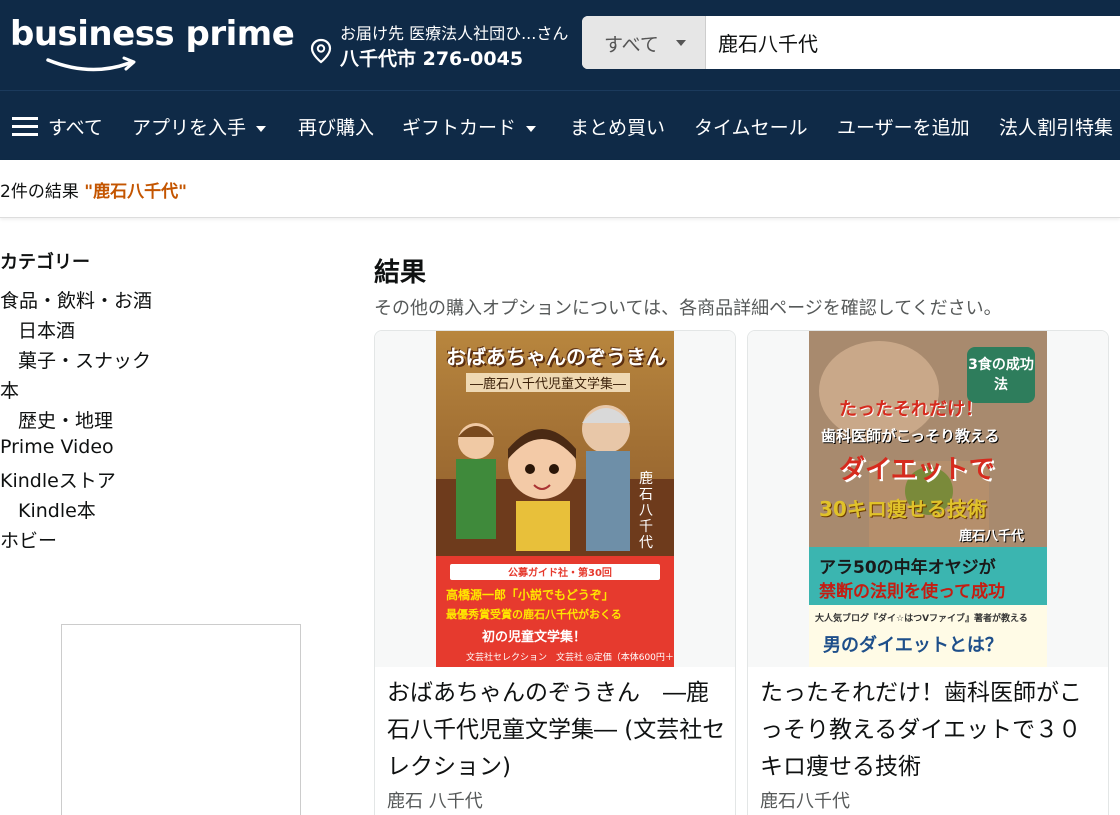 Image resolution: width=1120 pixels, height=815 pixels. I want to click on results-subheading: その他の購入オプションについては、各商品詳細ページを確認してください。, so click(688, 308).